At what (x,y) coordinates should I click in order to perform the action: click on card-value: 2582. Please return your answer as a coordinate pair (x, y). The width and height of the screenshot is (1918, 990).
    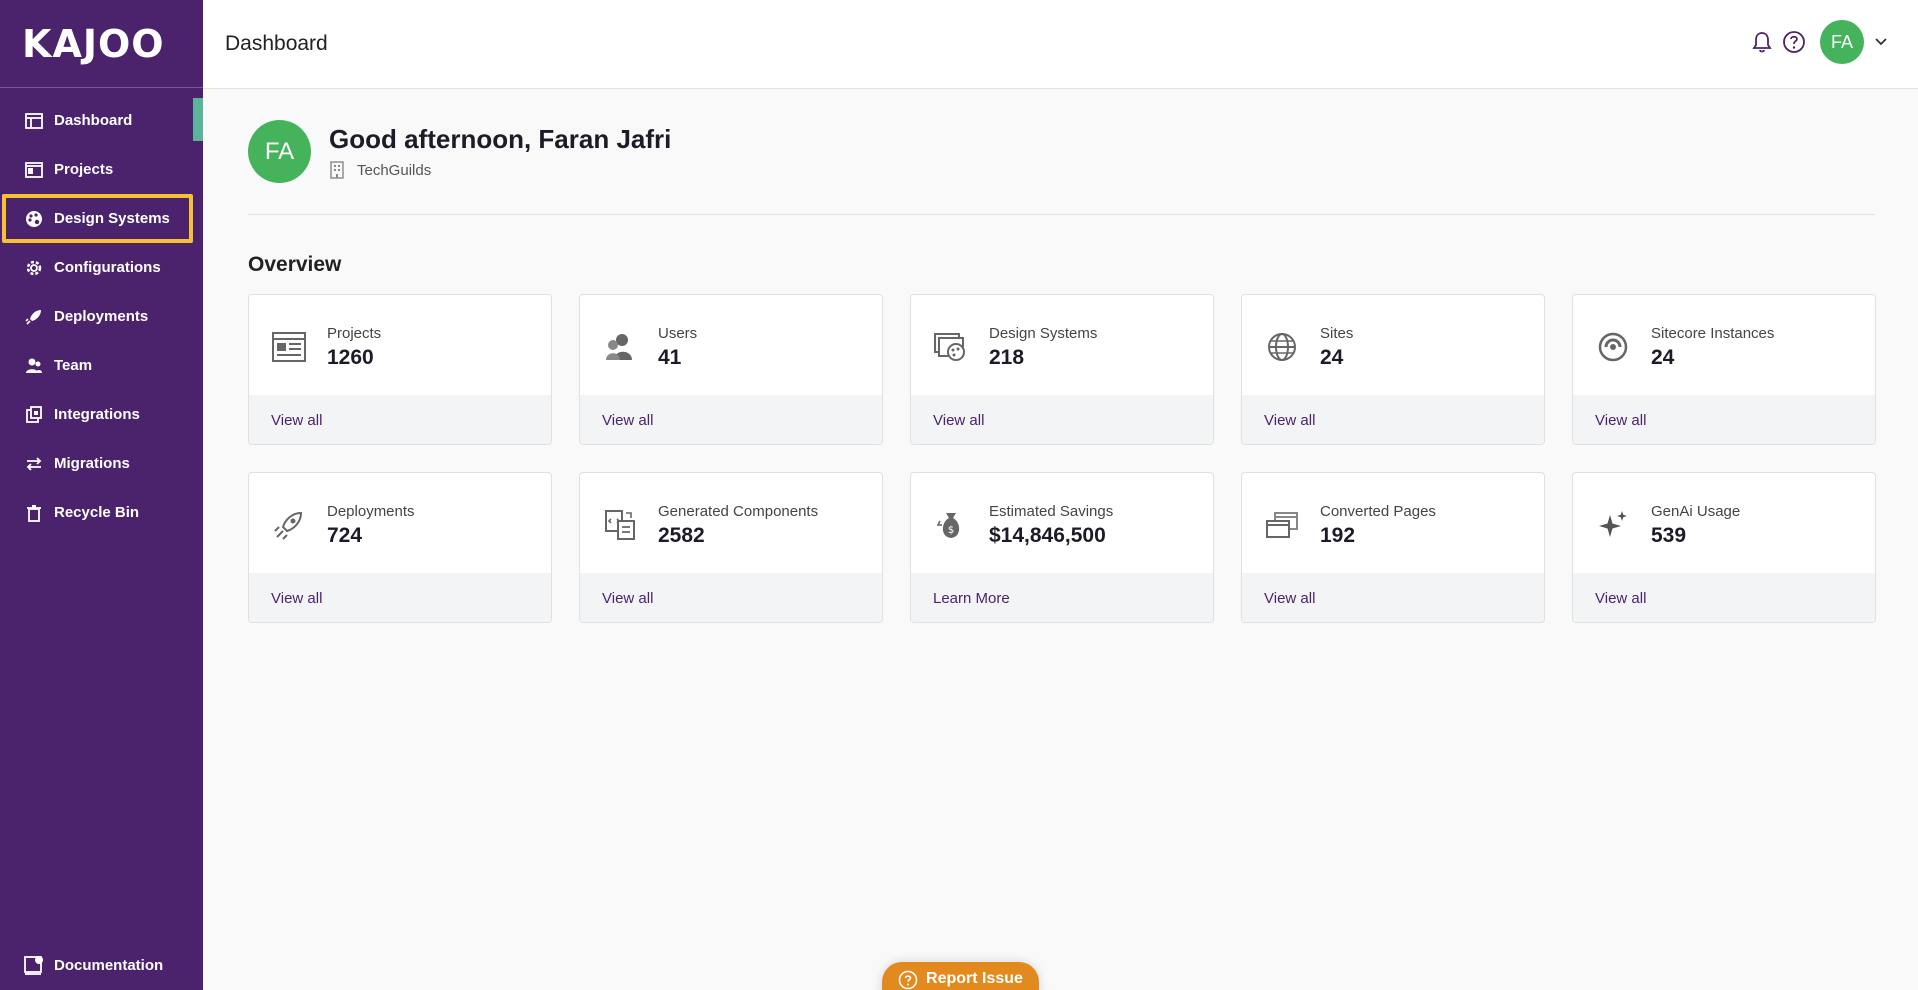
    Looking at the image, I should click on (681, 535).